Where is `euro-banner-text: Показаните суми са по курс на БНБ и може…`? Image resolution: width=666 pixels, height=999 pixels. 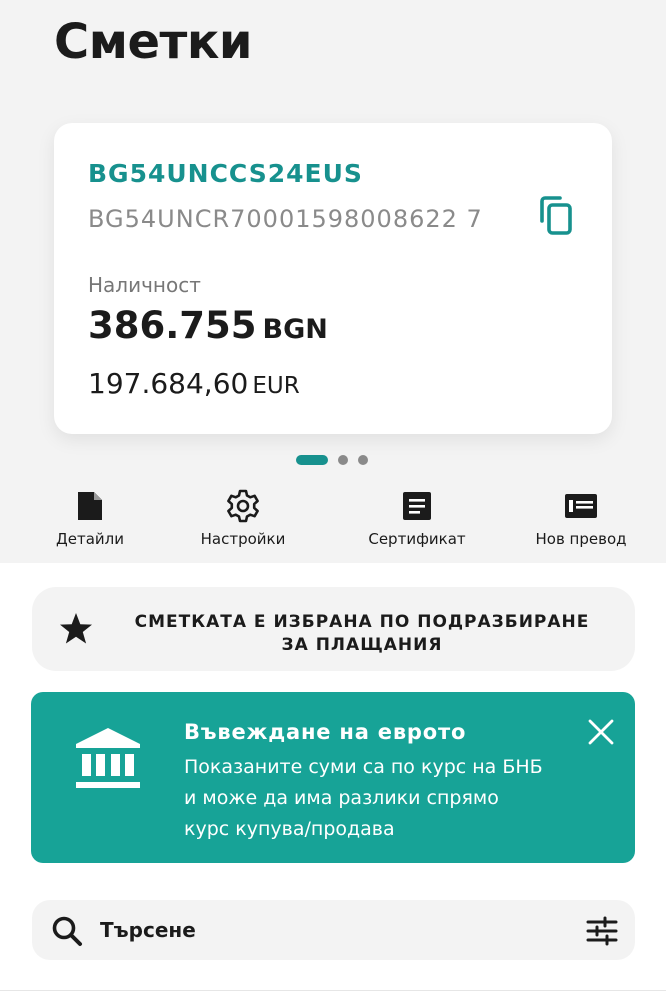
euro-banner-text: Показаните суми са по курс на БНБ и може… is located at coordinates (384, 798).